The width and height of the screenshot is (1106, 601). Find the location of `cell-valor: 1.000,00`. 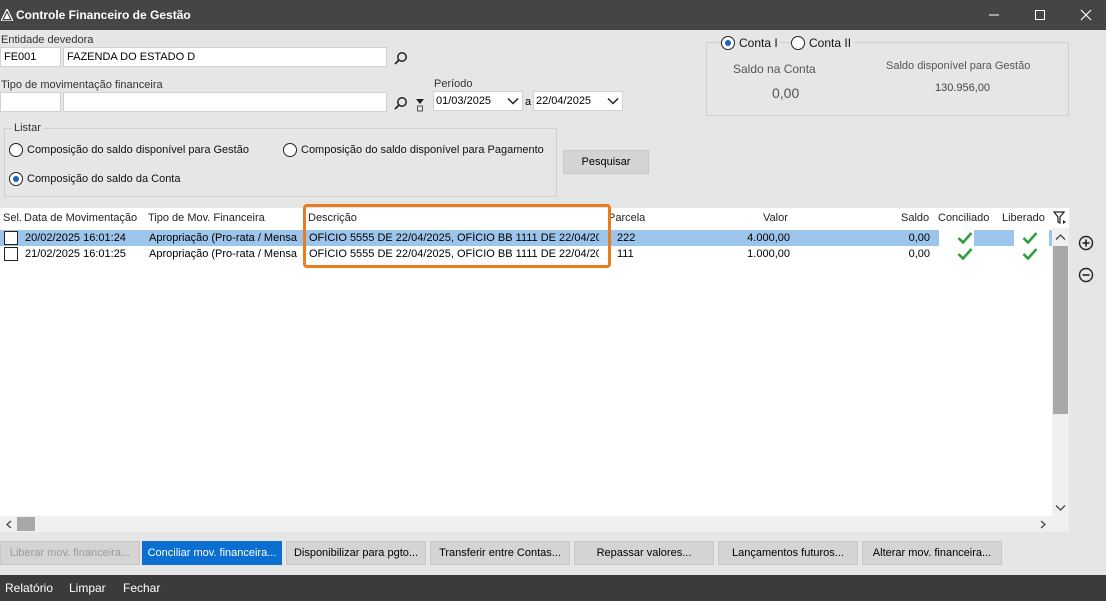

cell-valor: 1.000,00 is located at coordinates (768, 254).